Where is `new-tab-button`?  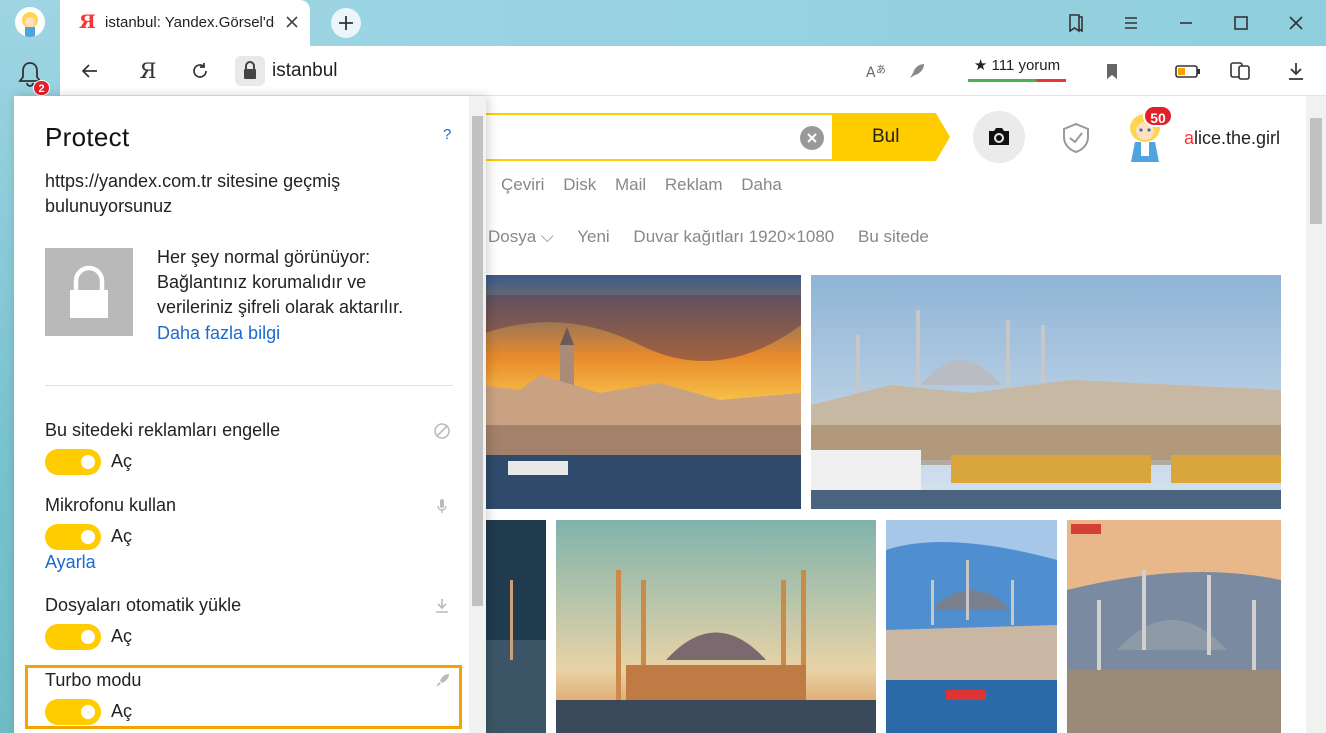 new-tab-button is located at coordinates (346, 23).